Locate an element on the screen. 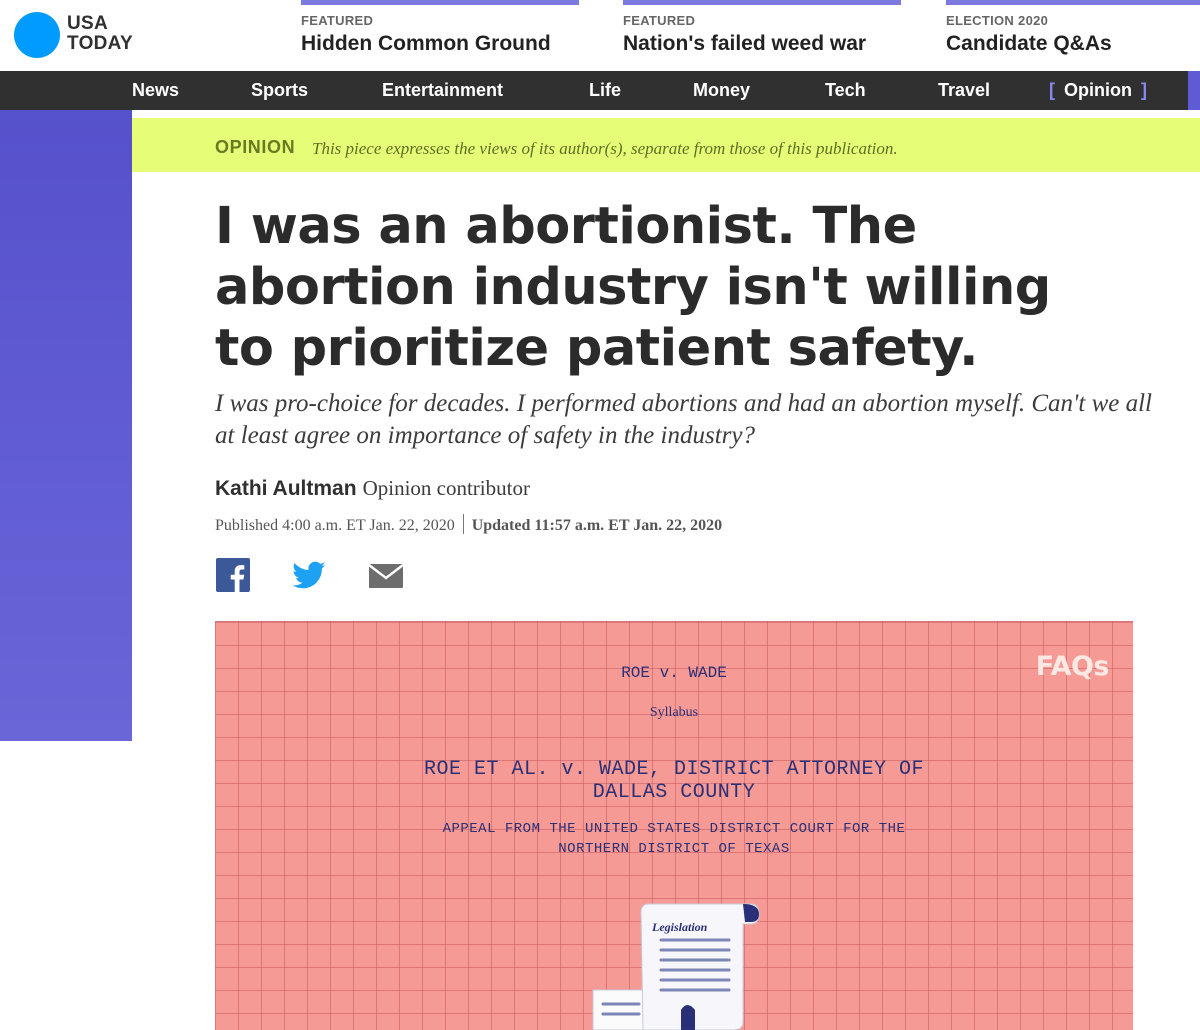 Image resolution: width=1200 pixels, height=1030 pixels. nav-item-travel: Travel is located at coordinates (964, 90).